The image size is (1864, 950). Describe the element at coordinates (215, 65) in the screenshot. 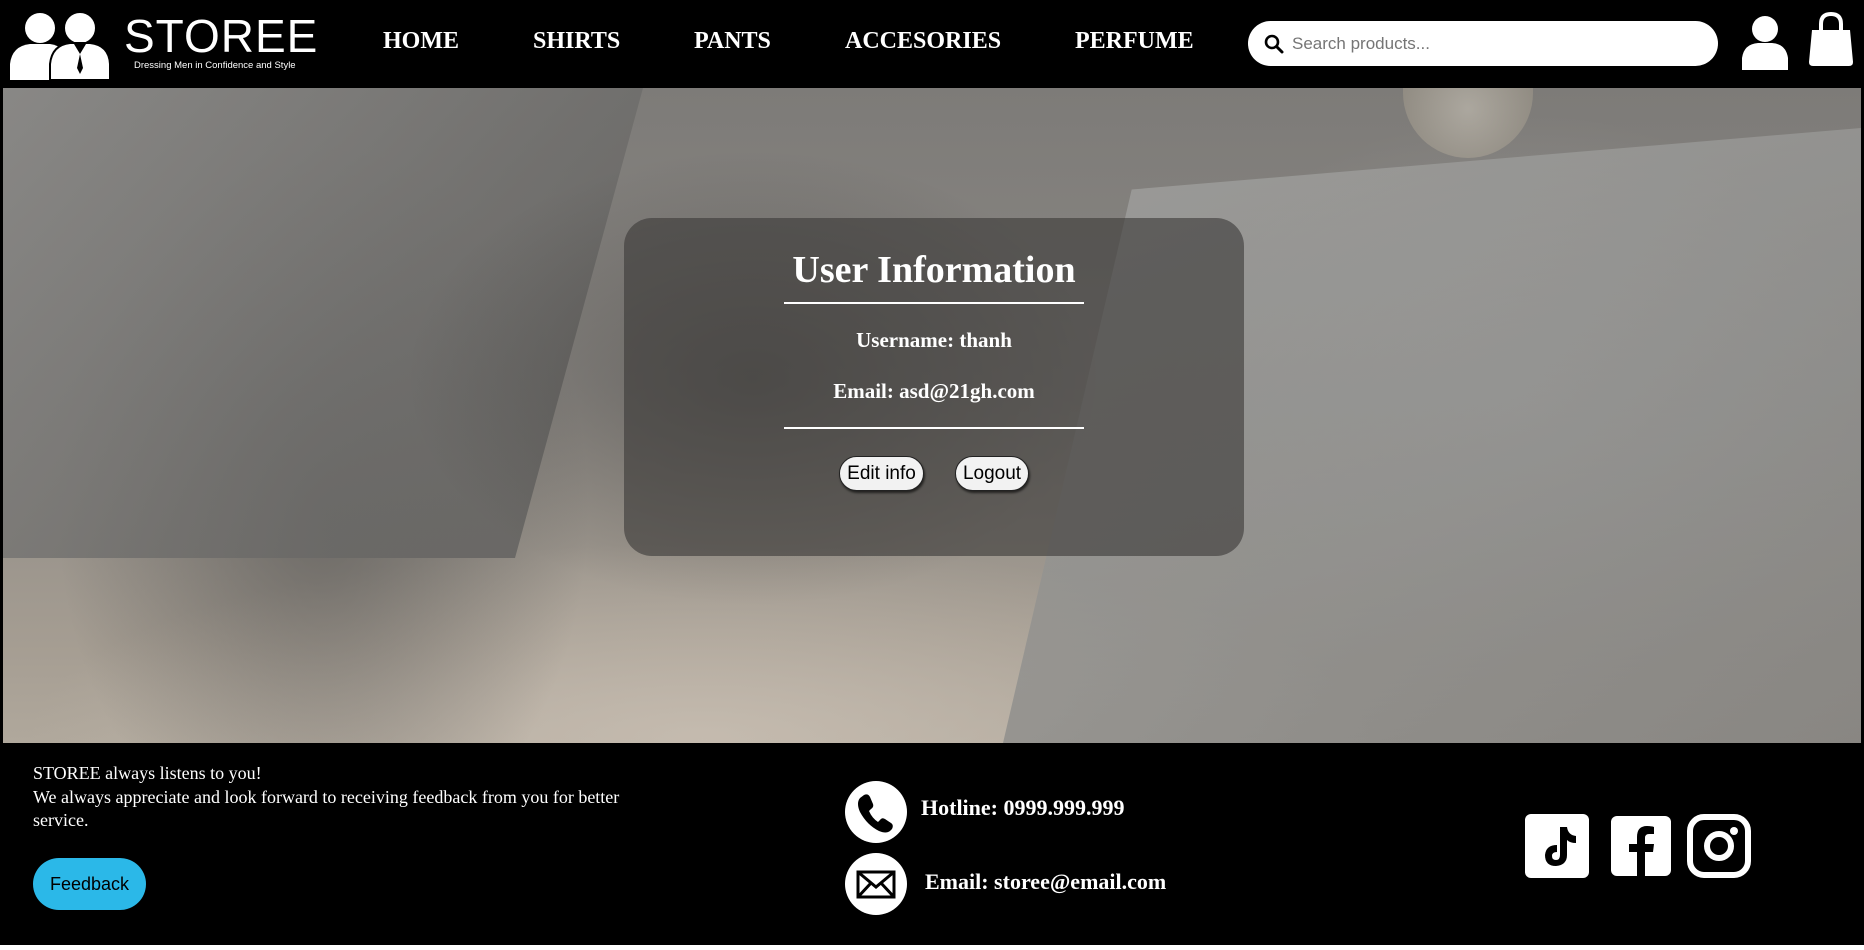

I see `brand-tagline: Dressing Men in Confidence and Style` at that location.